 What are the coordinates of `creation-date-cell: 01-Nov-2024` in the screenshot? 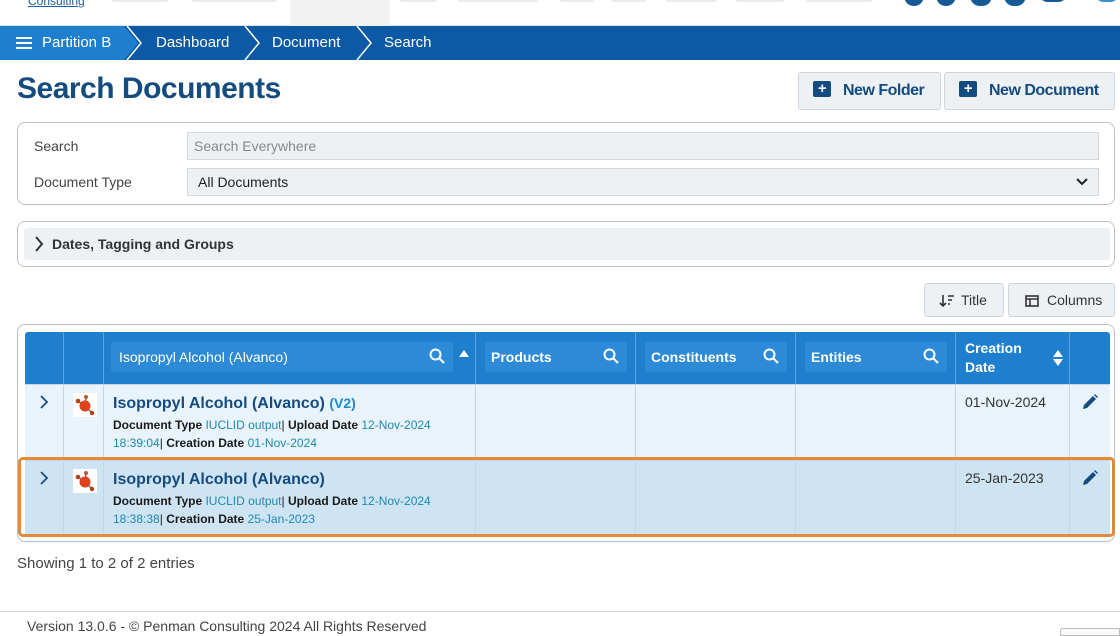 It's located at (1005, 402).